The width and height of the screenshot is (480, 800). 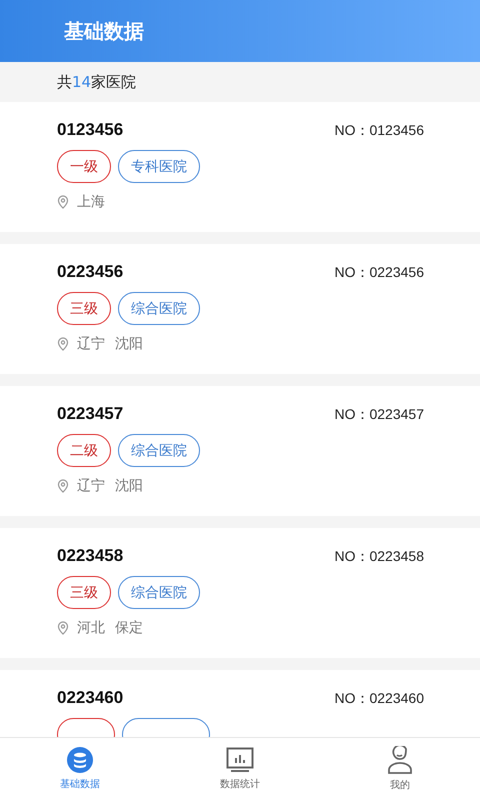 I want to click on tab-item: 我的, so click(x=400, y=769).